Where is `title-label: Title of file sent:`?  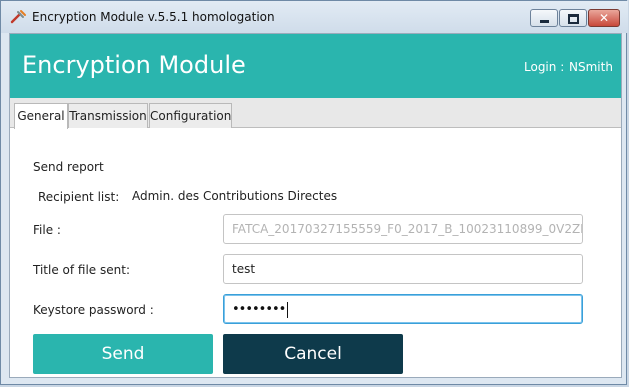
title-label: Title of file sent: is located at coordinates (81, 270).